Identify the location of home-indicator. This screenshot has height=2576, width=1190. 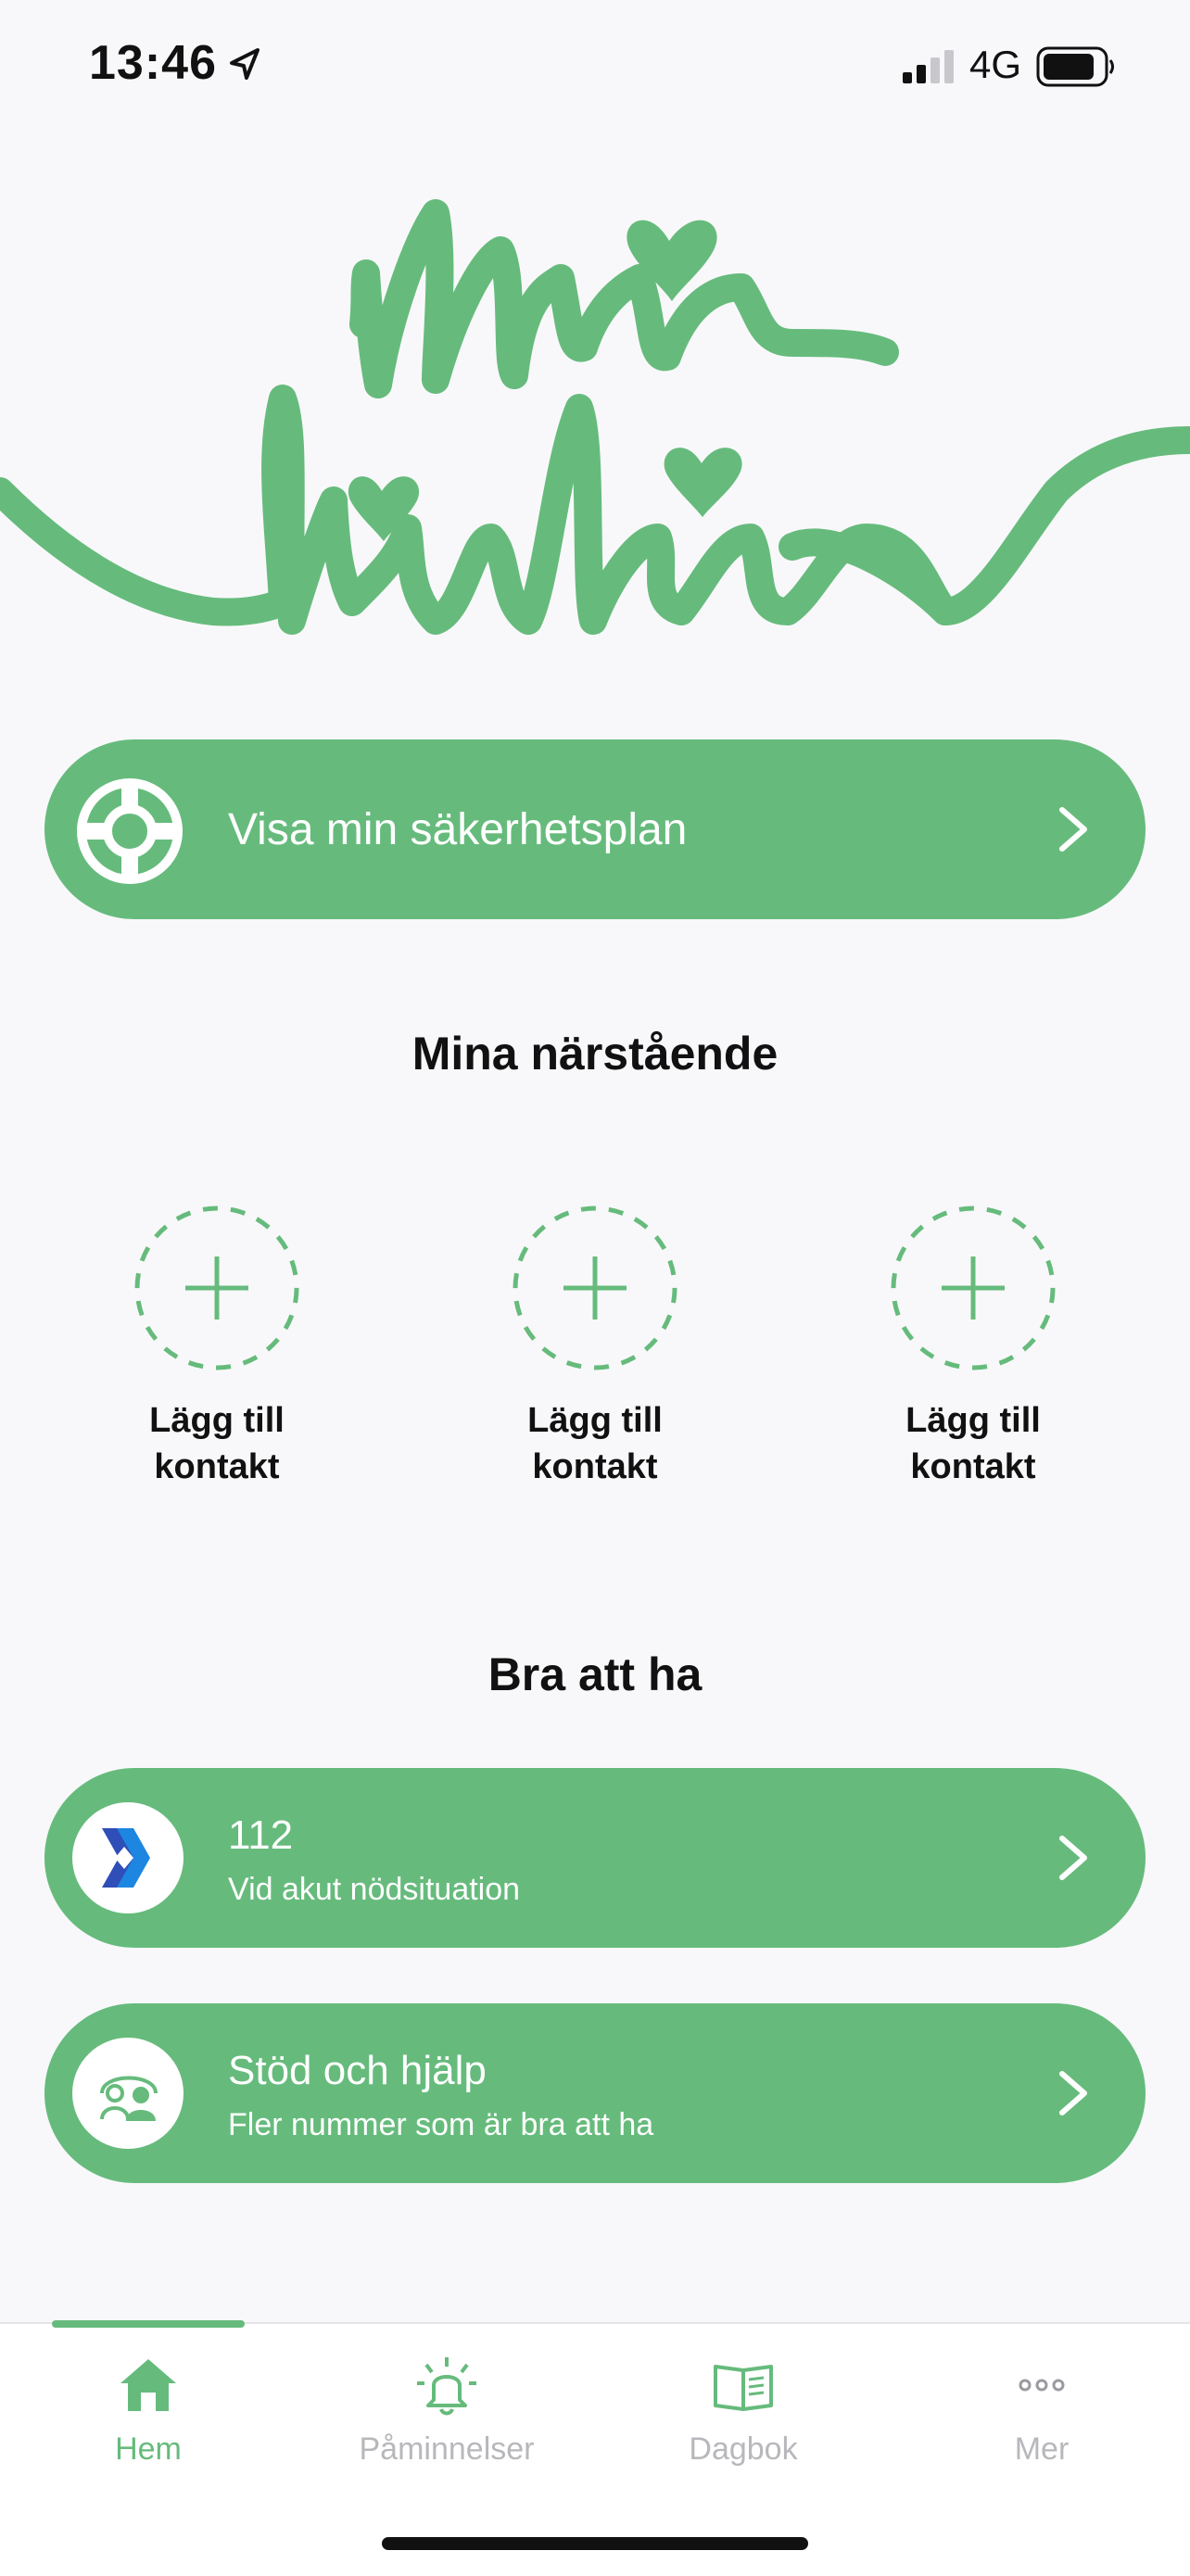
(595, 2543).